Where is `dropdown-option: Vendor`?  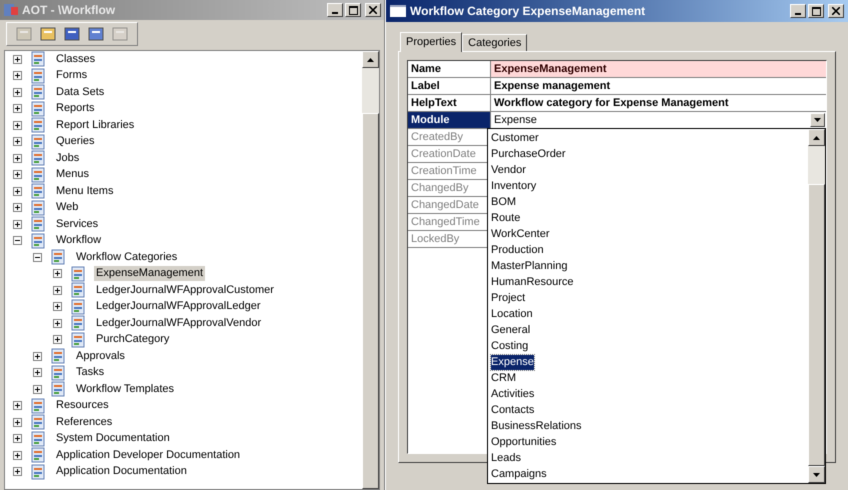 dropdown-option: Vendor is located at coordinates (508, 170).